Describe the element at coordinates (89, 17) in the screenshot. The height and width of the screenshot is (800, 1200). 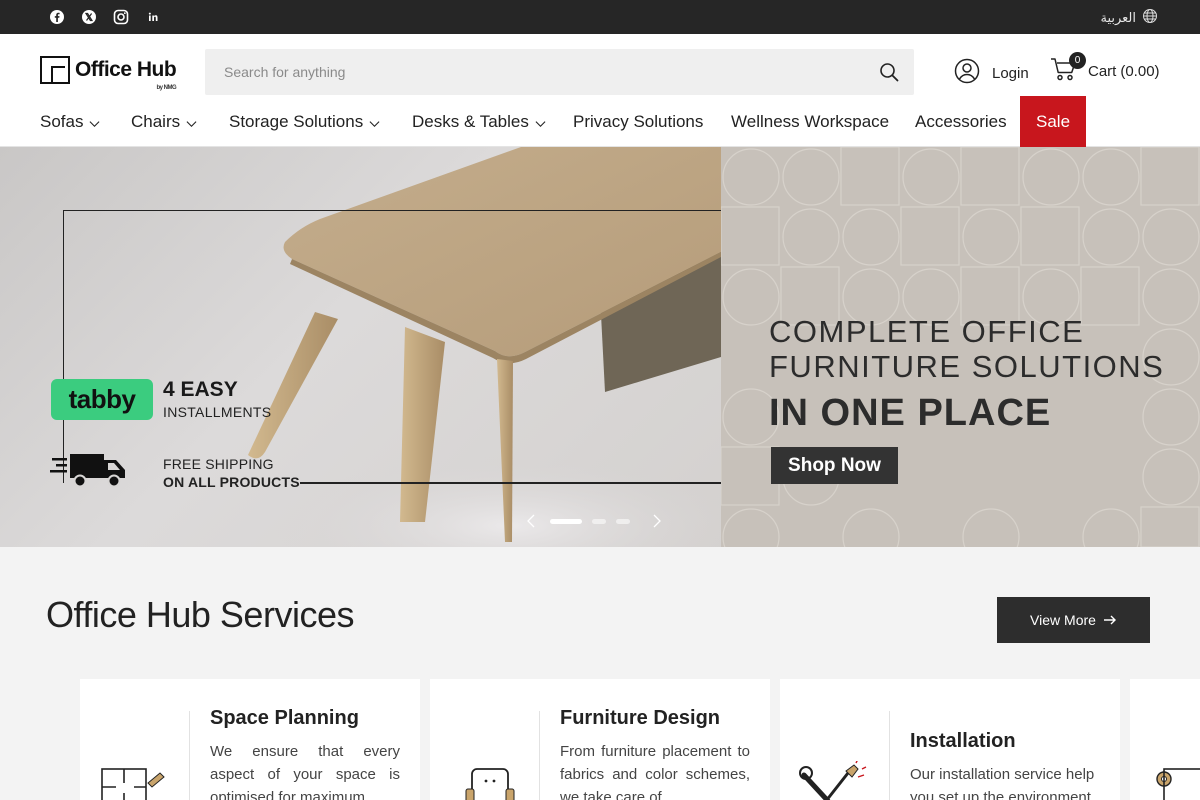
I see `x-twitter-icon` at that location.